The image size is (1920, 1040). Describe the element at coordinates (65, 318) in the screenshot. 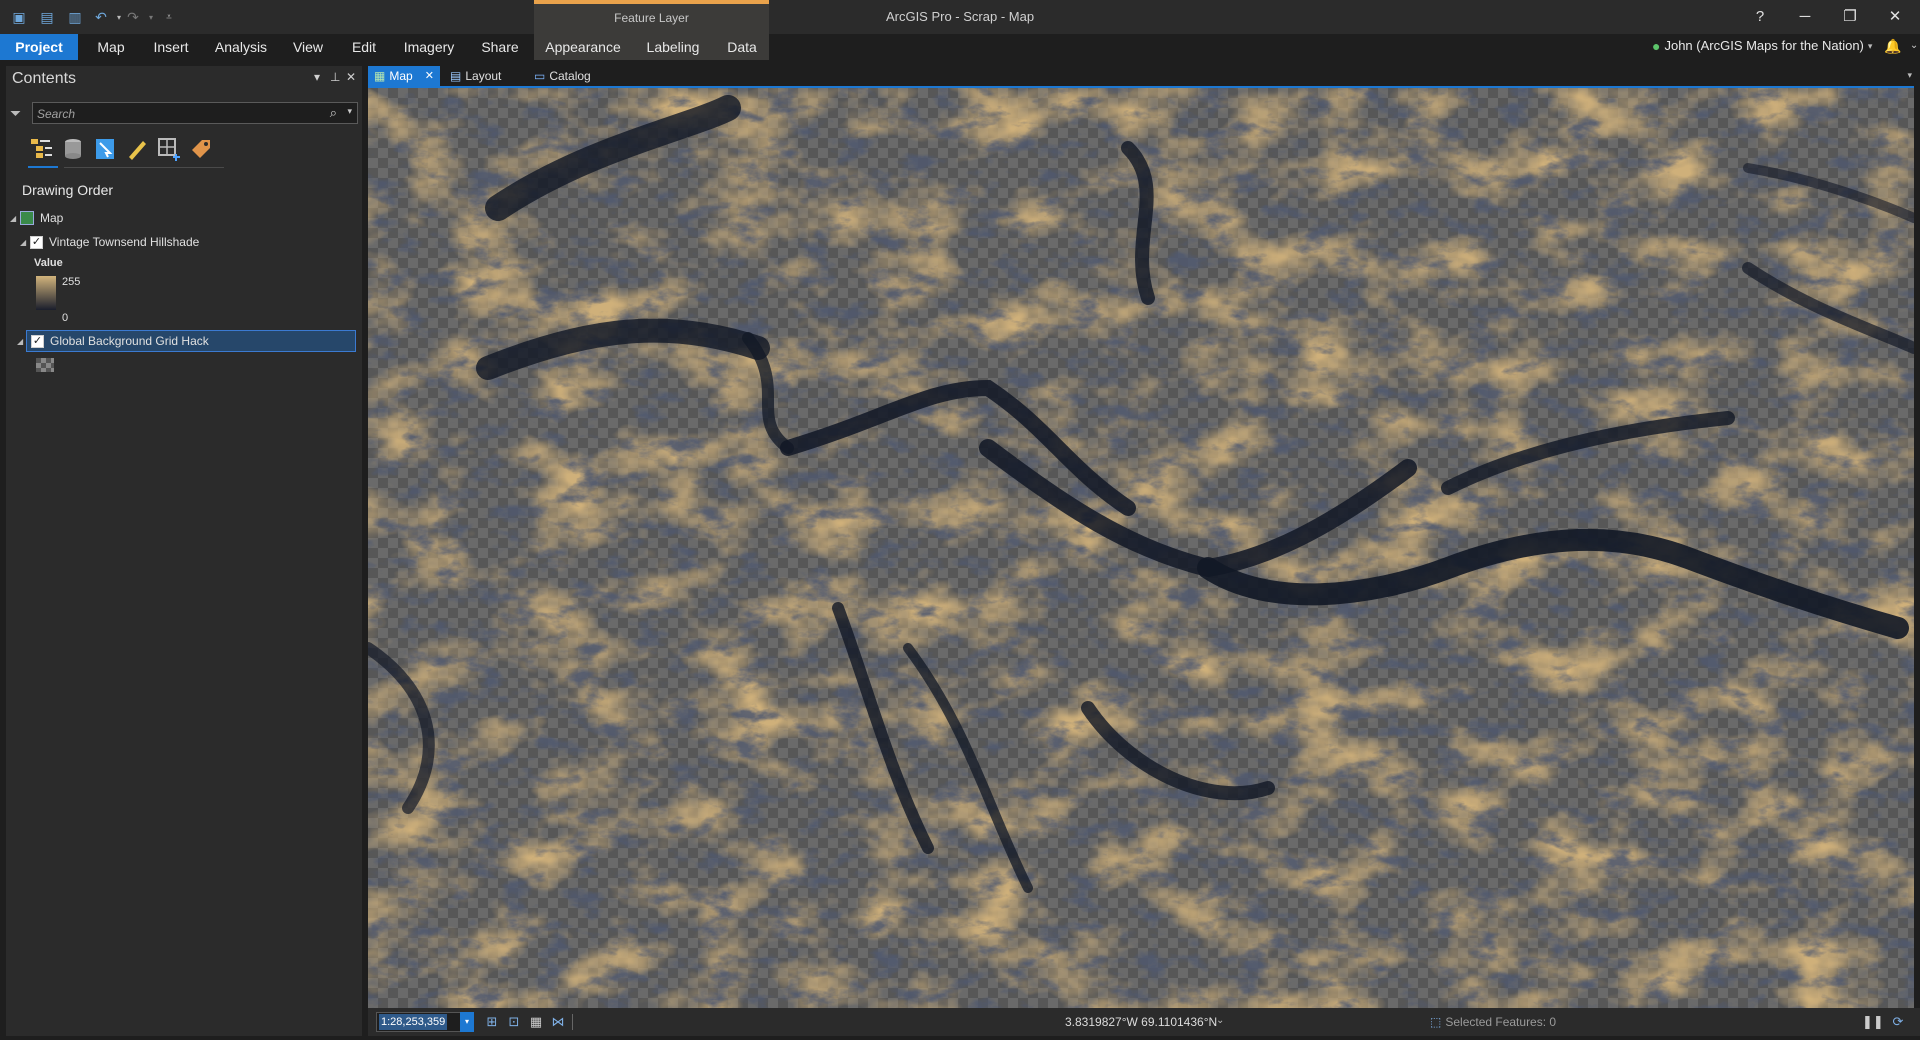

I see `legend-low-value: 0` at that location.